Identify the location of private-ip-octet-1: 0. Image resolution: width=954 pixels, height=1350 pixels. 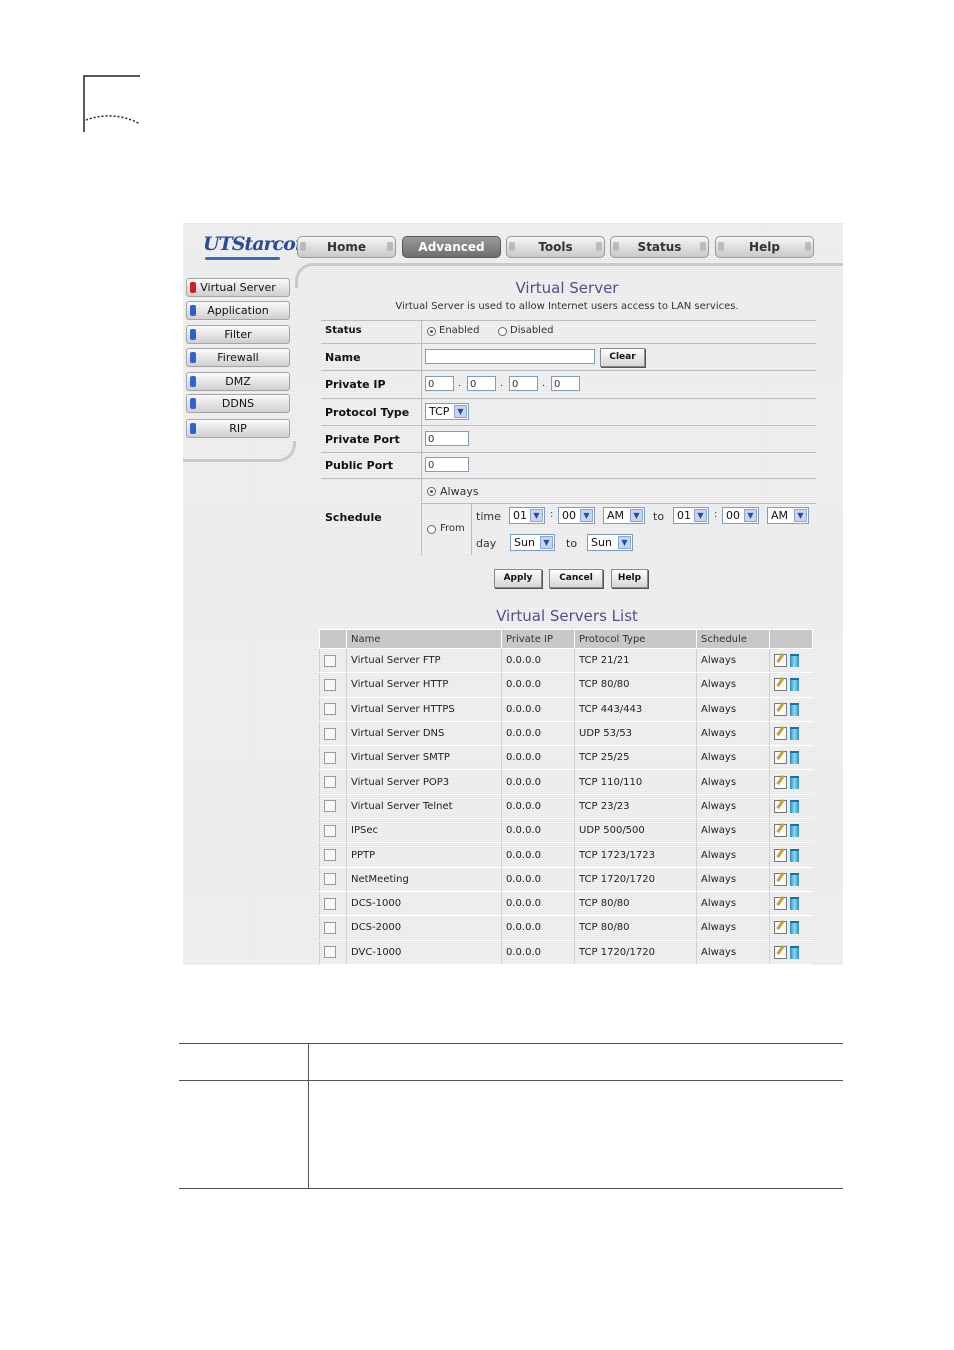
(439, 383).